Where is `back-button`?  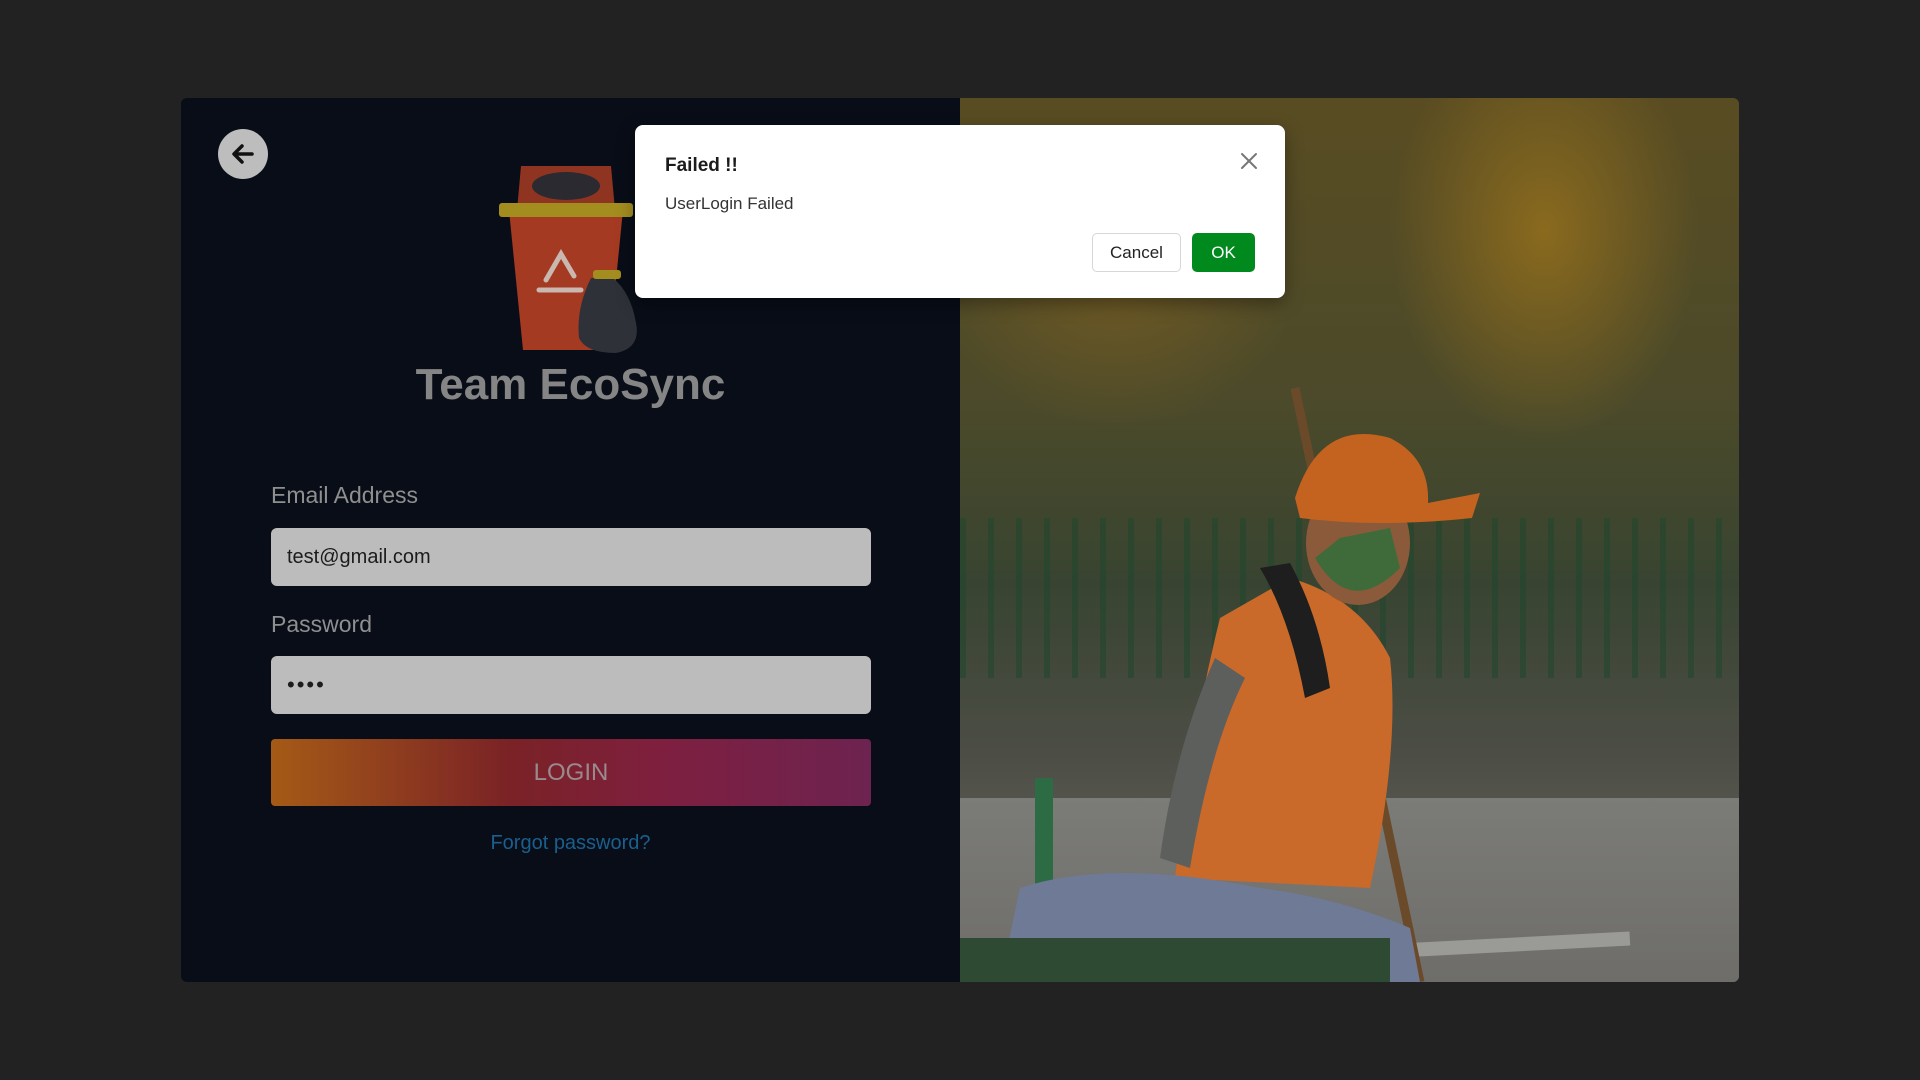
back-button is located at coordinates (243, 154).